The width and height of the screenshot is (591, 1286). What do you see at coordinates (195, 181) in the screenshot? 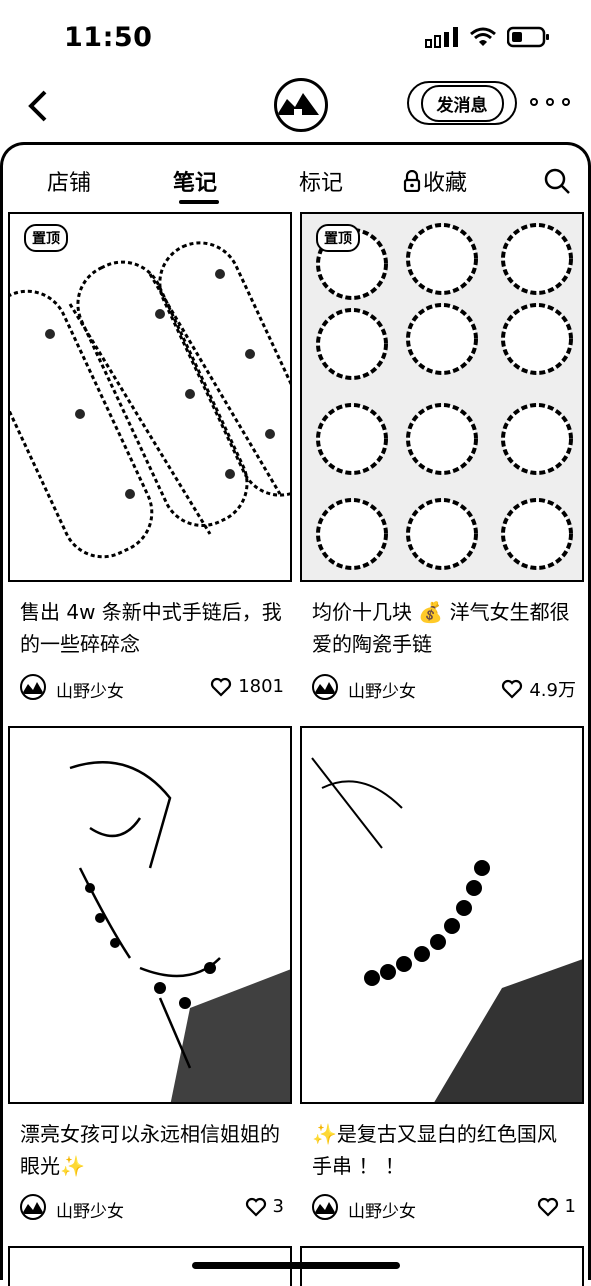
I see `tab-notes: 笔记` at bounding box center [195, 181].